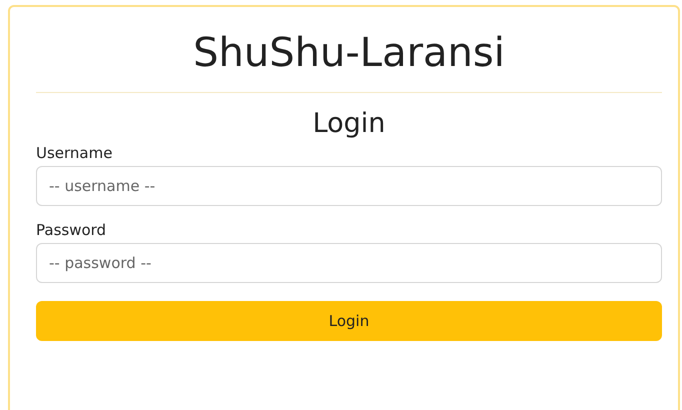 Image resolution: width=682 pixels, height=410 pixels. I want to click on input-field: -- username --, so click(349, 186).